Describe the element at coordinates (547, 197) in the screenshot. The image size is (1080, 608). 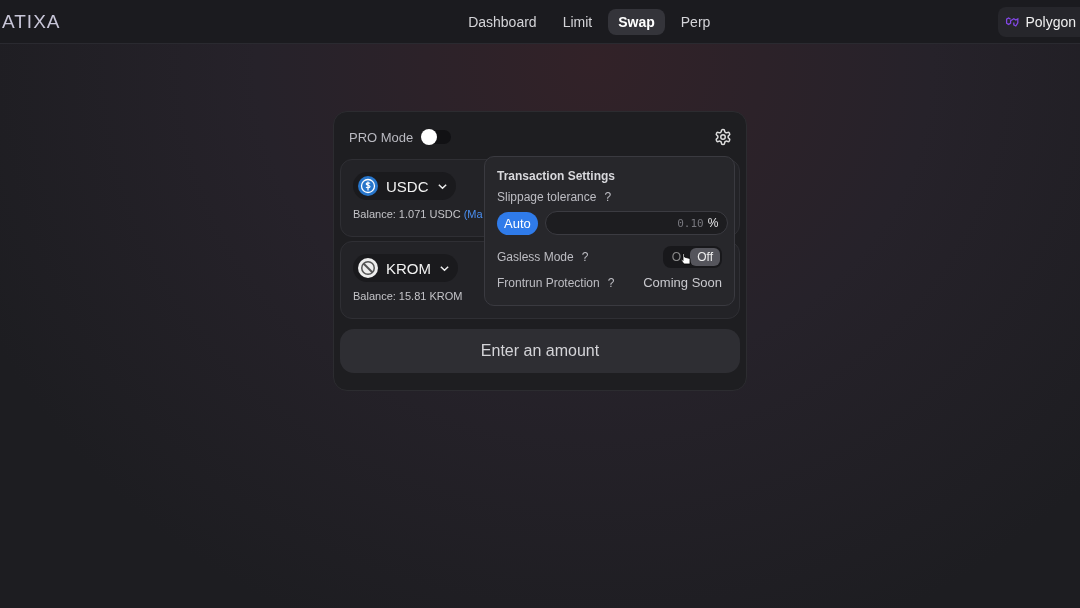
I see `slippage-label: Slippage tolerance` at that location.